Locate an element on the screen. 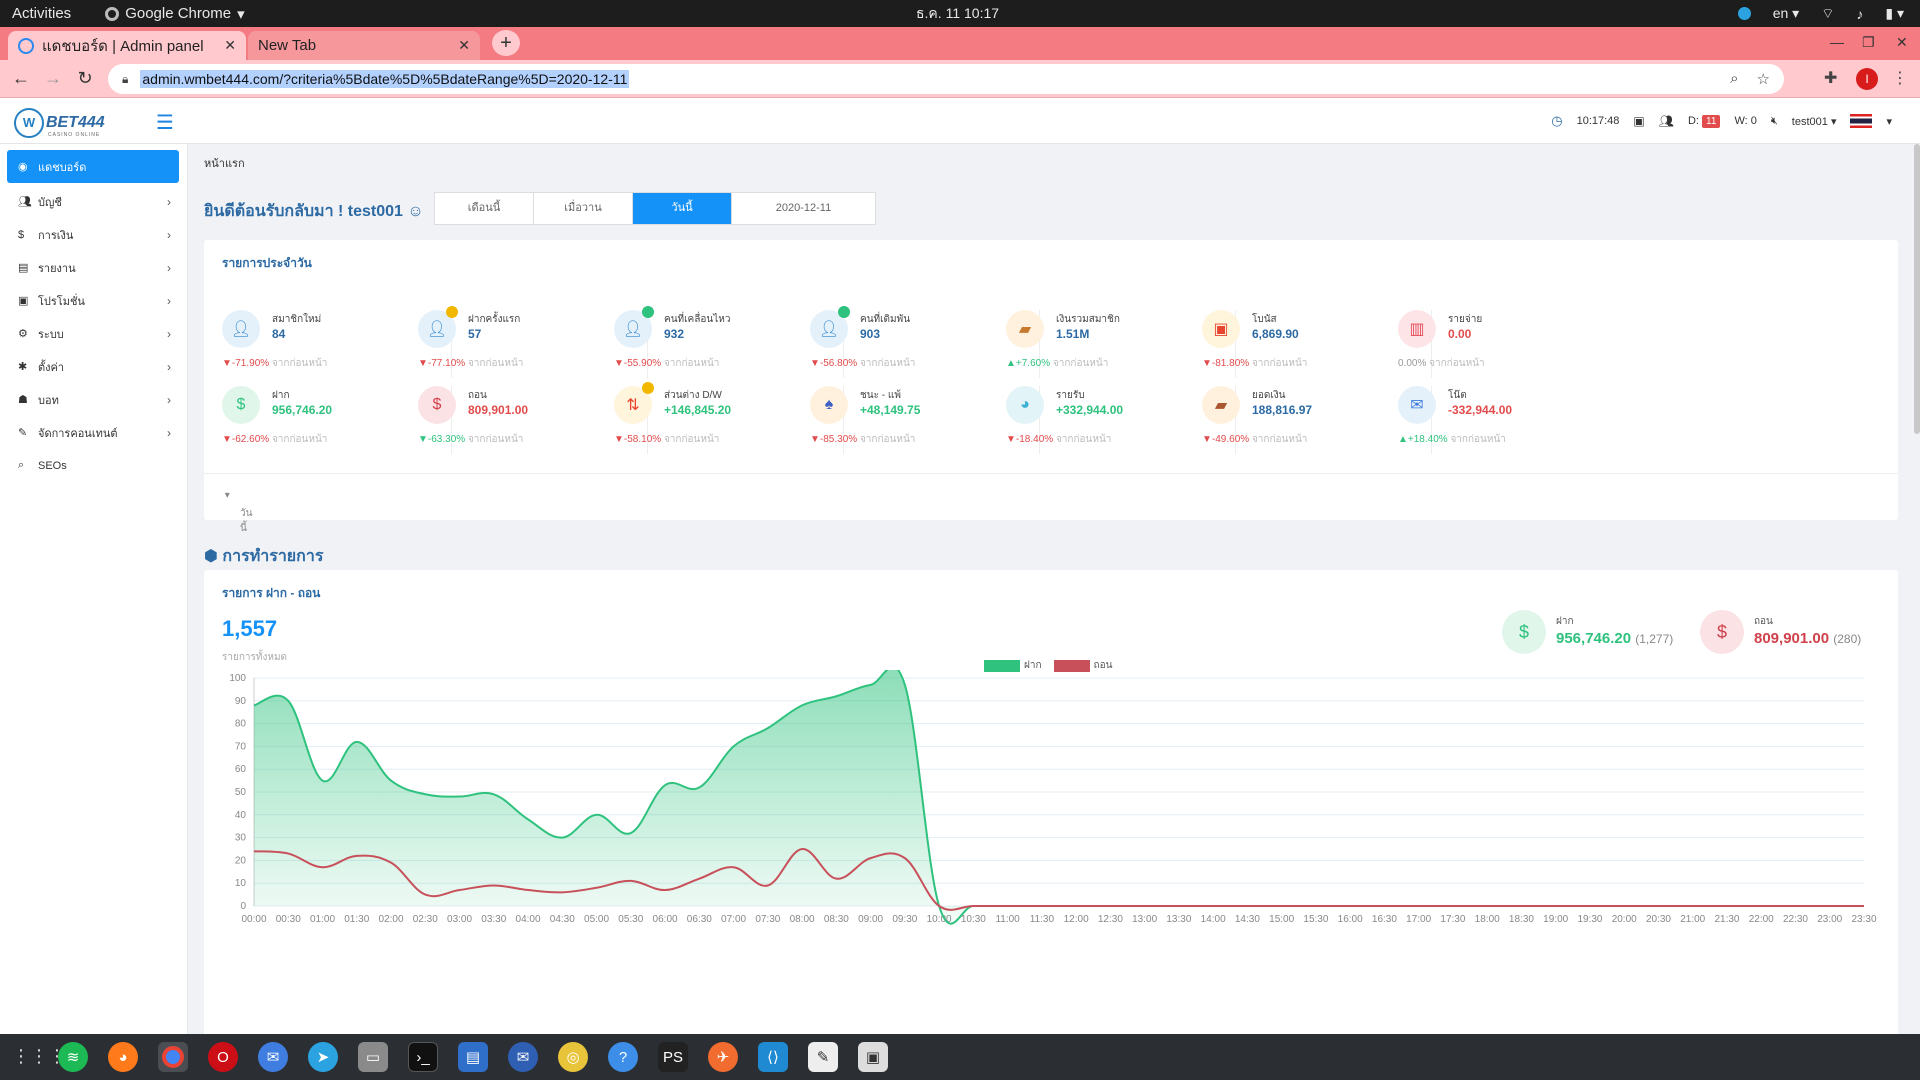  back-icon: ← is located at coordinates (21, 78).